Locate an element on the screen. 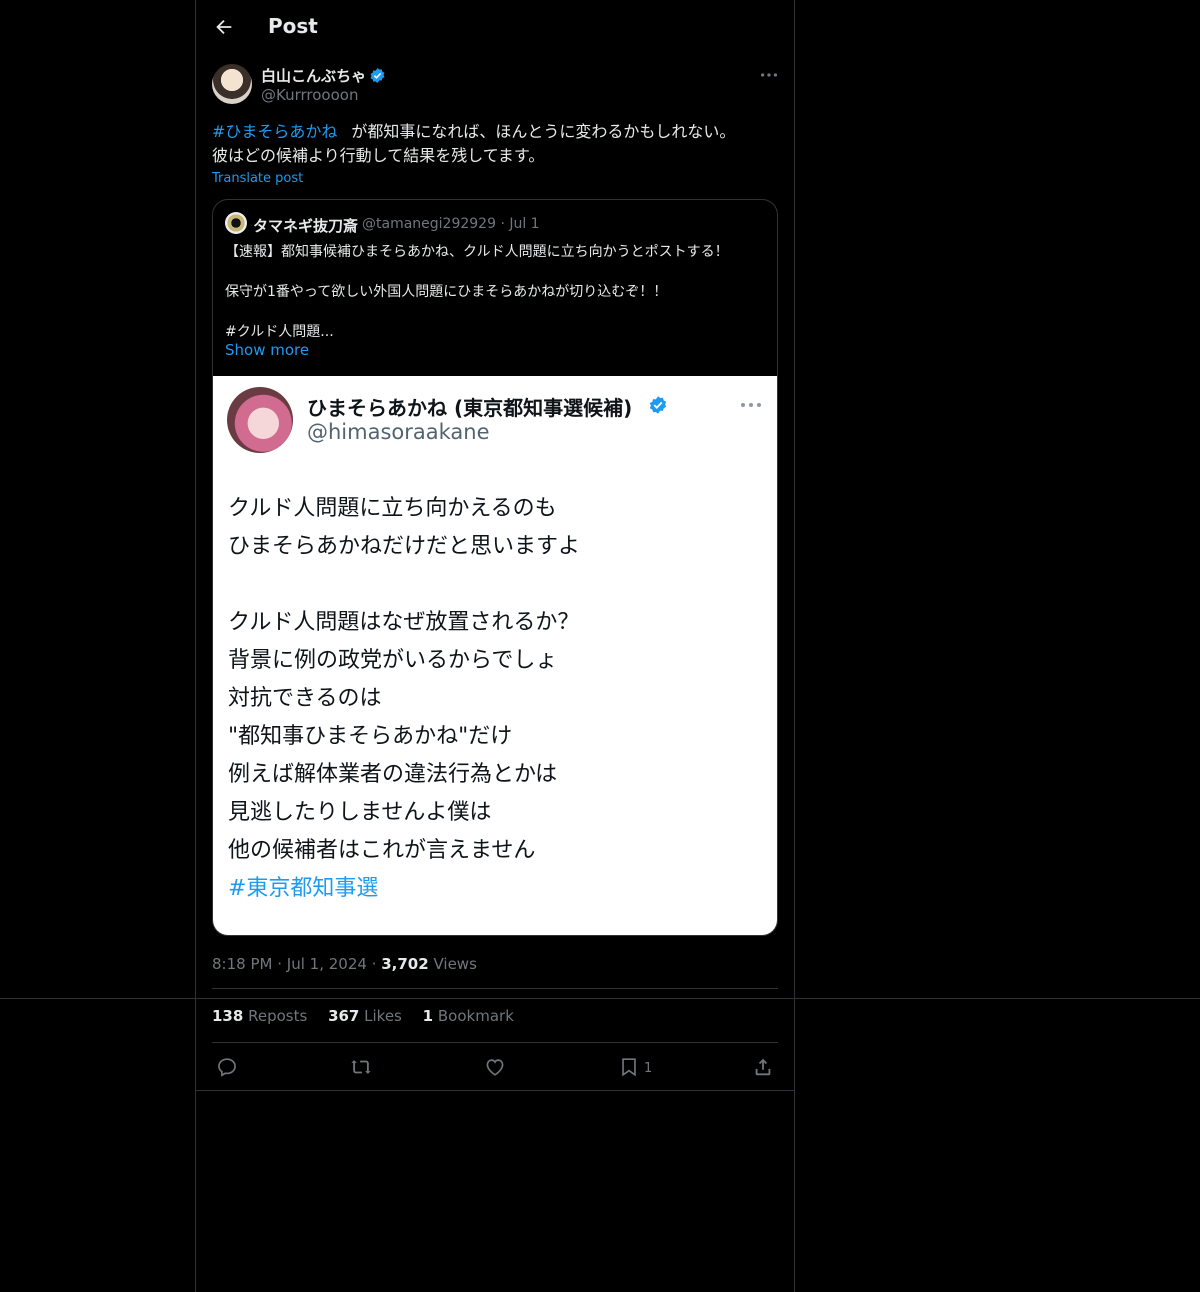  screenshot-text-line: 見逃したりしませんよ僕は is located at coordinates (360, 812).